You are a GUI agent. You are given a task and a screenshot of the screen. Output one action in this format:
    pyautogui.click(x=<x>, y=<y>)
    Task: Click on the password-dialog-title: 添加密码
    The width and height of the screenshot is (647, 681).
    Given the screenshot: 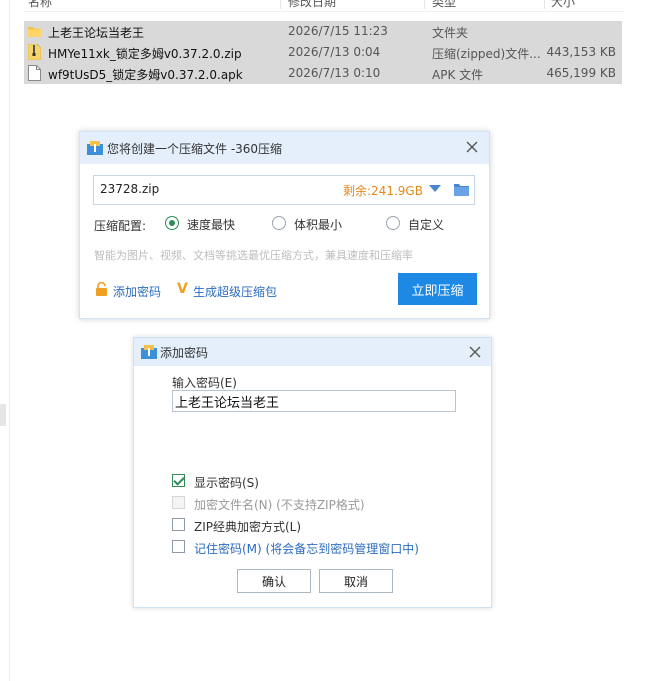 What is the action you would take?
    pyautogui.click(x=184, y=353)
    